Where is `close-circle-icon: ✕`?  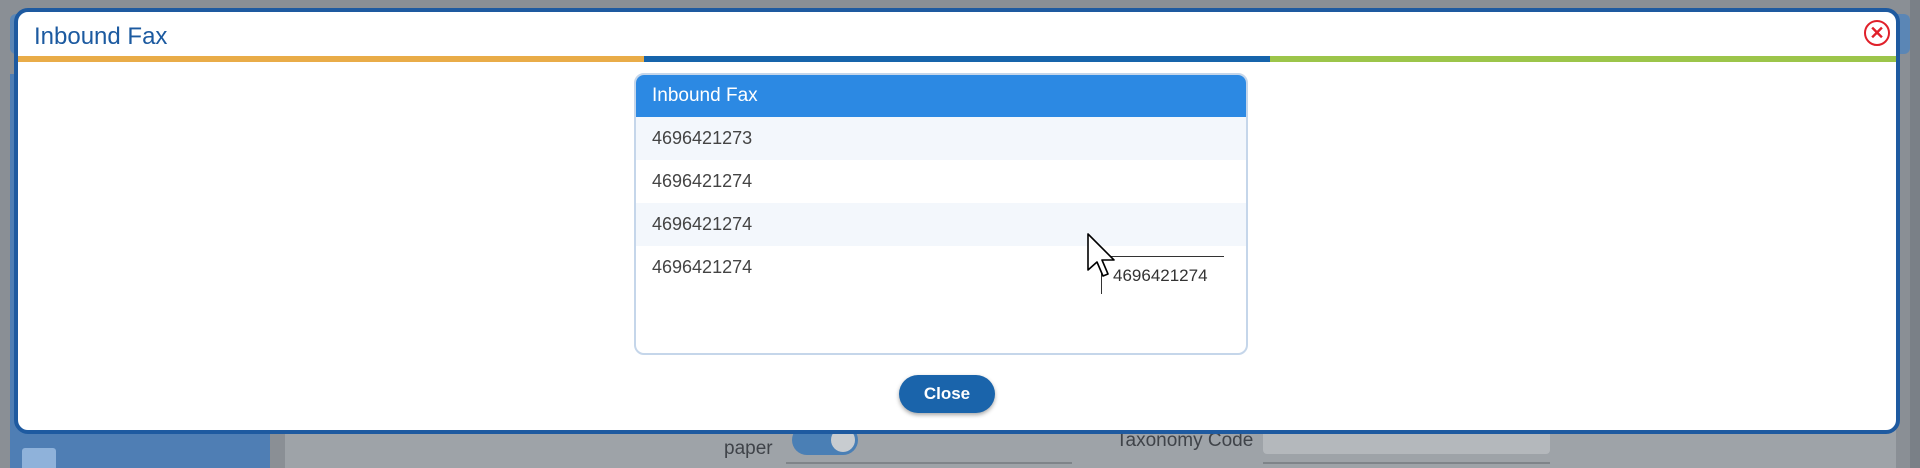
close-circle-icon: ✕ is located at coordinates (1877, 33).